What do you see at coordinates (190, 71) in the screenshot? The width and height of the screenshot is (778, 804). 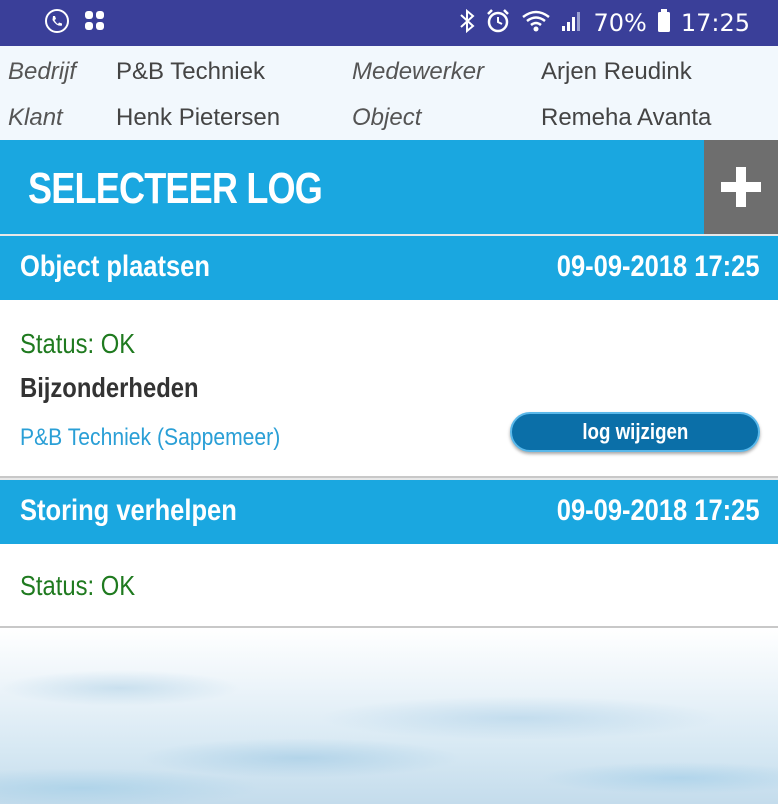 I see `bedrijf-value: P&B Techniek` at bounding box center [190, 71].